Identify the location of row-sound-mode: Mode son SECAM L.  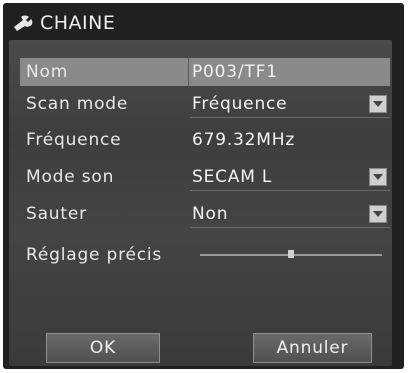
(205, 177).